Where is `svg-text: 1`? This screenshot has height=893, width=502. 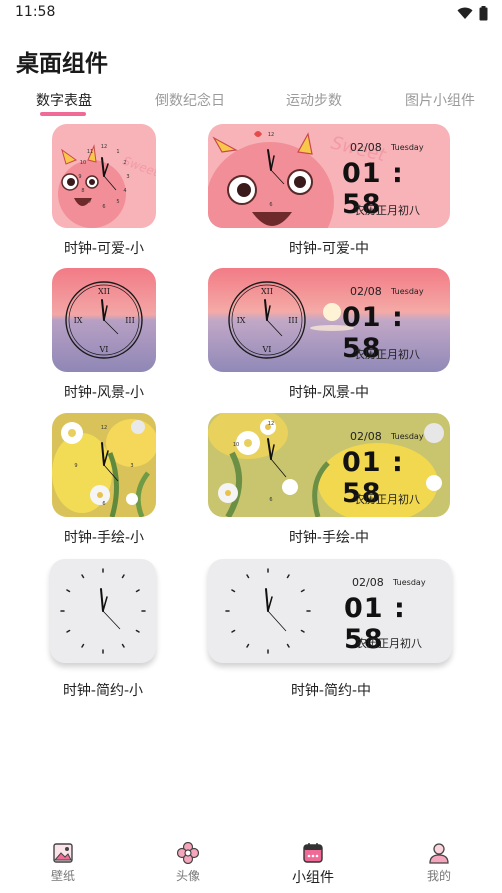
svg-text: 1 is located at coordinates (117, 152).